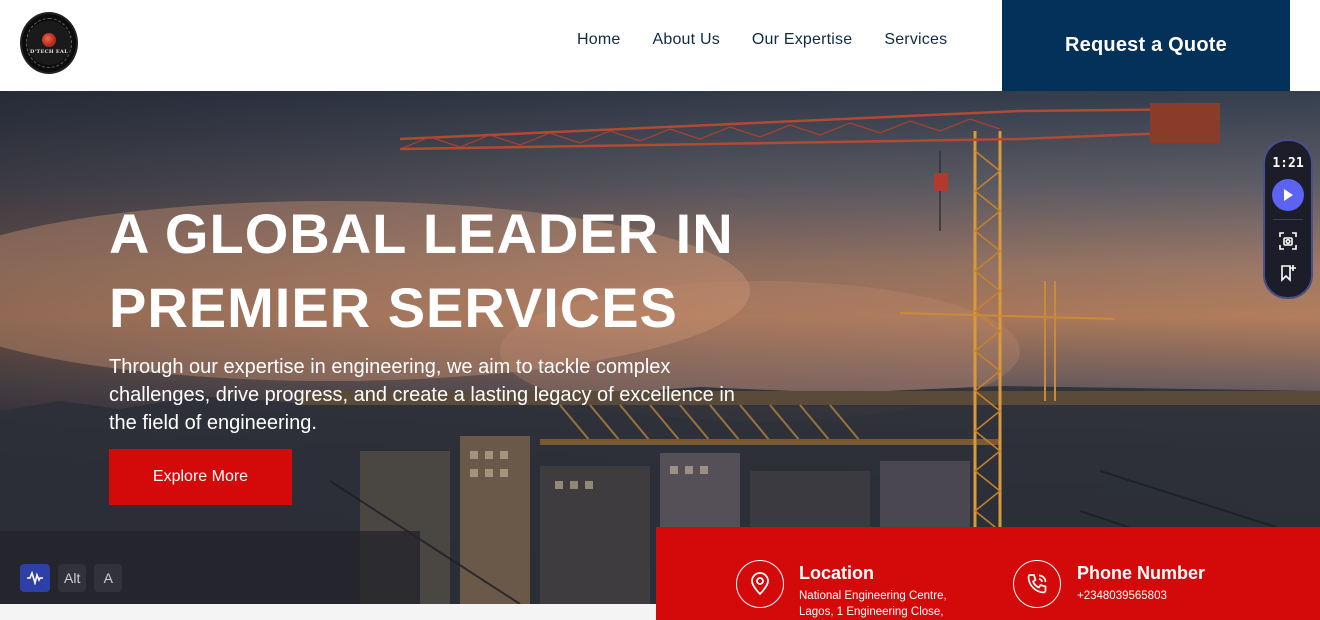 The width and height of the screenshot is (1320, 620). Describe the element at coordinates (873, 596) in the screenshot. I see `location-line-1: National Engineering Centre,` at that location.